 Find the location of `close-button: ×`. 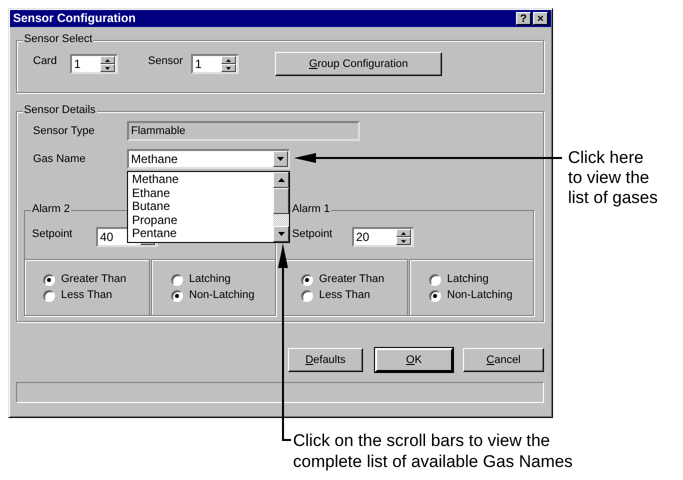

close-button: × is located at coordinates (540, 18).